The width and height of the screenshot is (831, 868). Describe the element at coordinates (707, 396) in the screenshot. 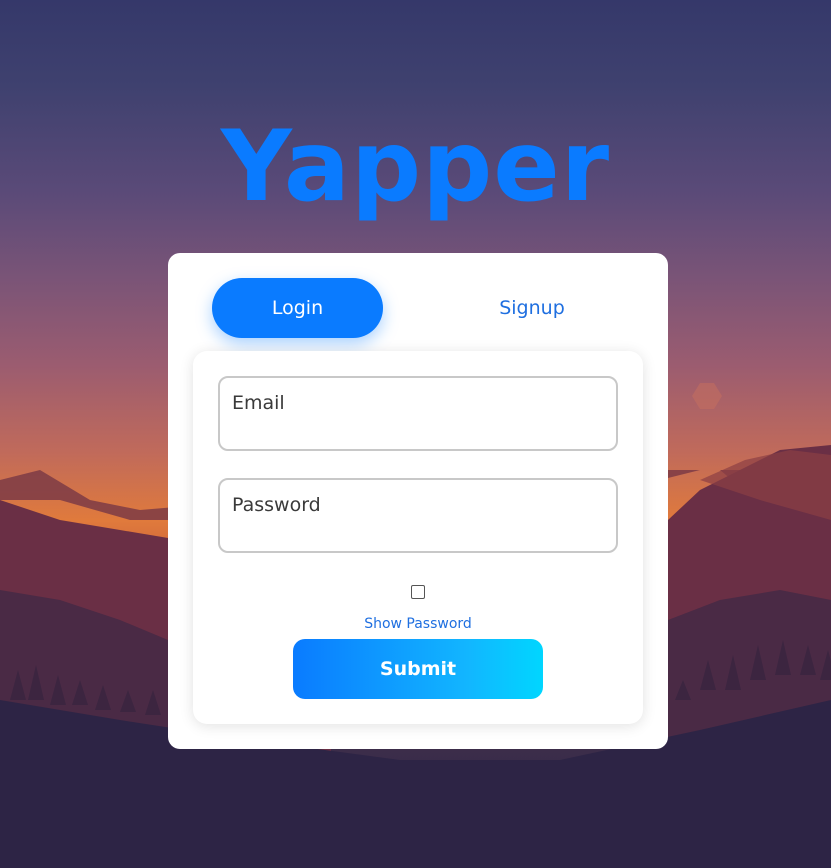

I see `sun-hexagon` at that location.